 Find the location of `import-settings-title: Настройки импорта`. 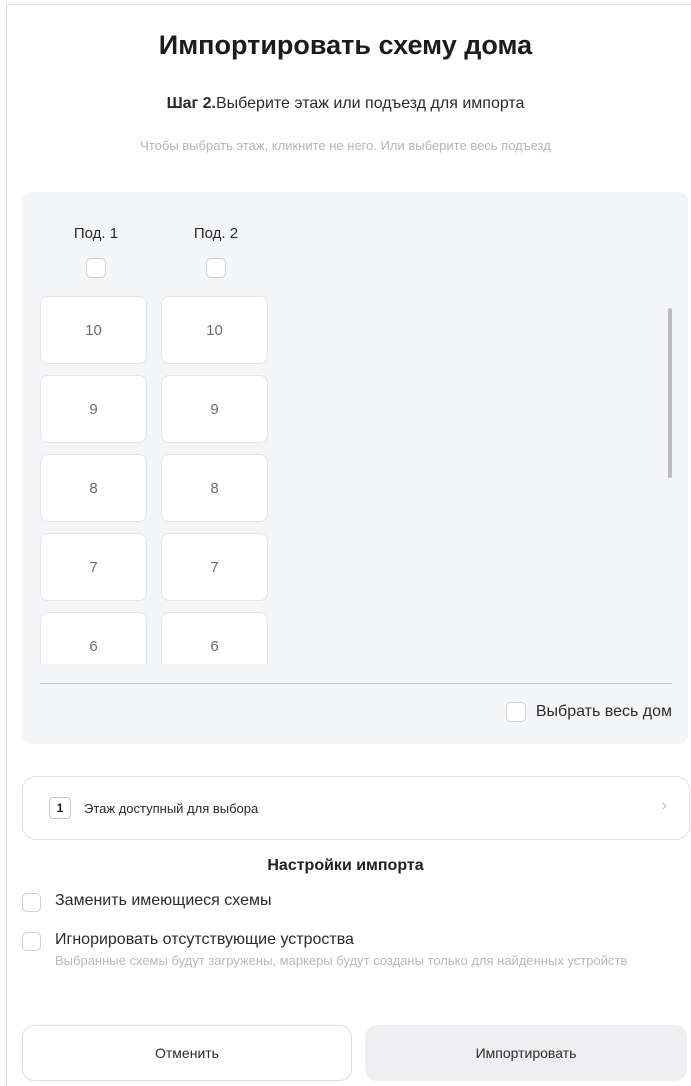

import-settings-title: Настройки импорта is located at coordinates (345, 865).